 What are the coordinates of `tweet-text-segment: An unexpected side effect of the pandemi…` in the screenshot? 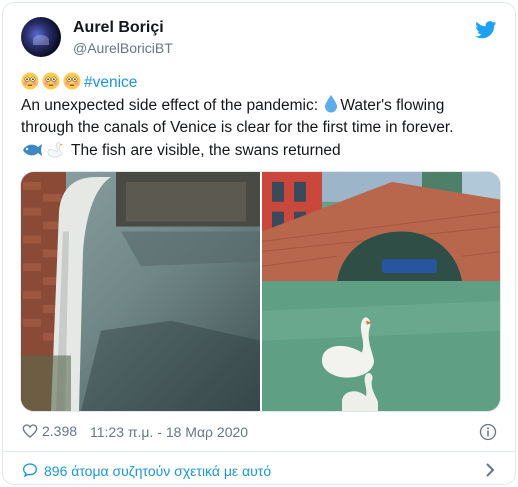 It's located at (172, 105).